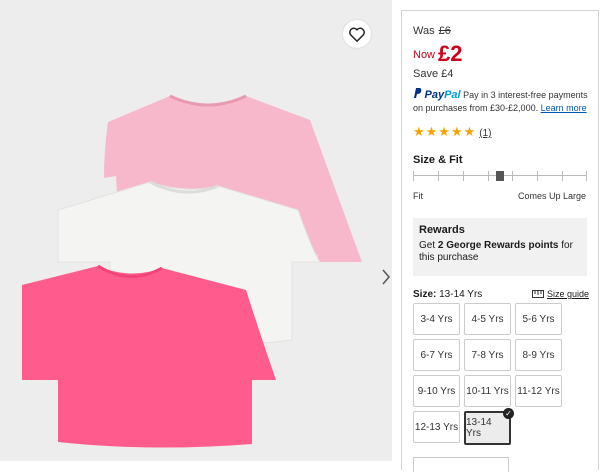 The image size is (600, 472). Describe the element at coordinates (436, 391) in the screenshot. I see `size-option: 9-10 Yrs` at that location.